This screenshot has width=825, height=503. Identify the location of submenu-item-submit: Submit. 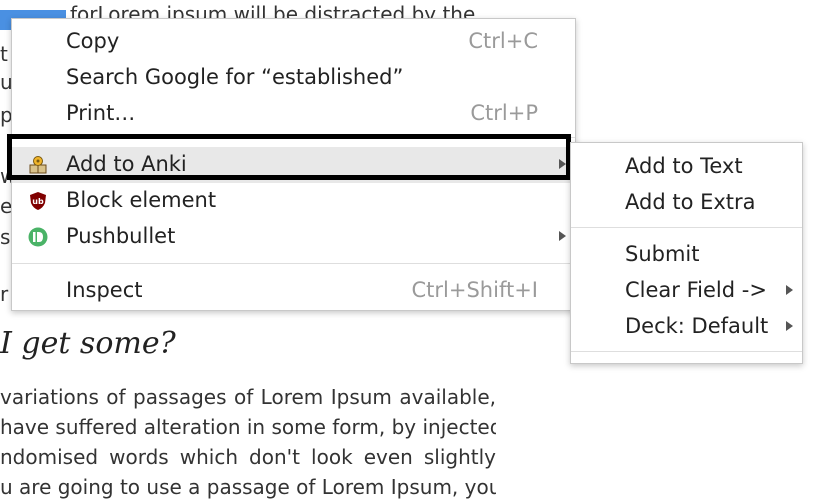
(686, 255).